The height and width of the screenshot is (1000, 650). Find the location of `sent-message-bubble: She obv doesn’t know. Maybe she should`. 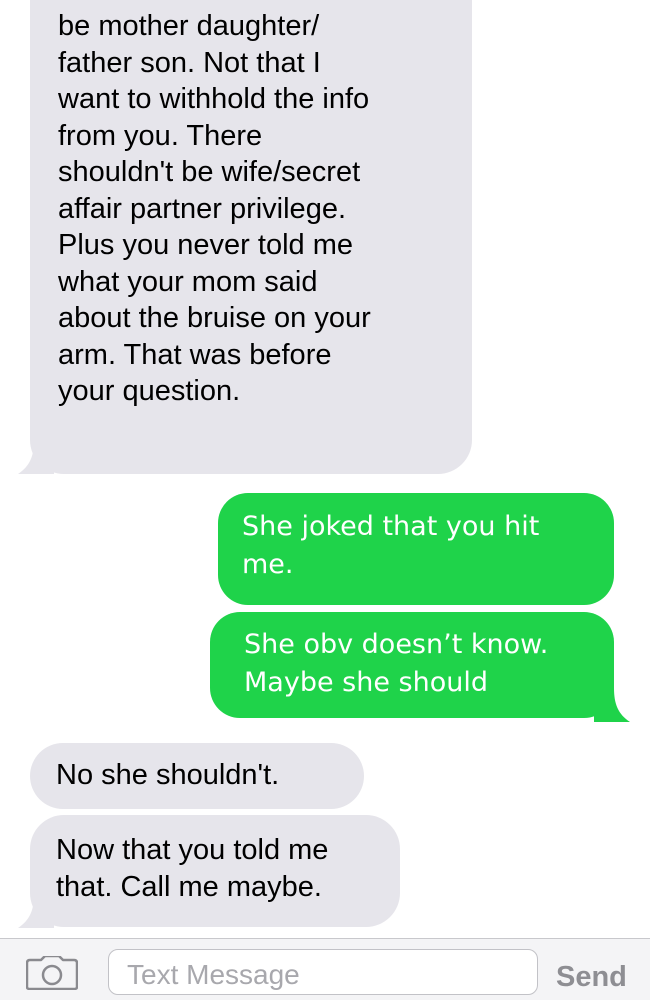

sent-message-bubble: She obv doesn’t know. Maybe she should is located at coordinates (412, 665).